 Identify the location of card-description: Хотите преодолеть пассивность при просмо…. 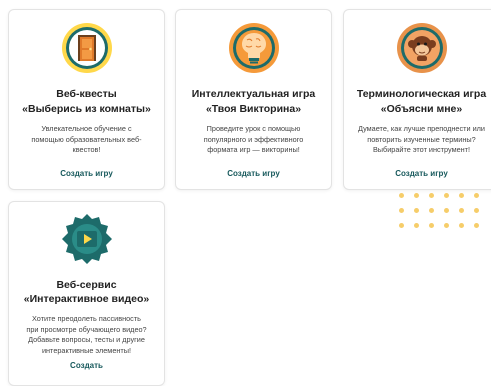
(86, 334).